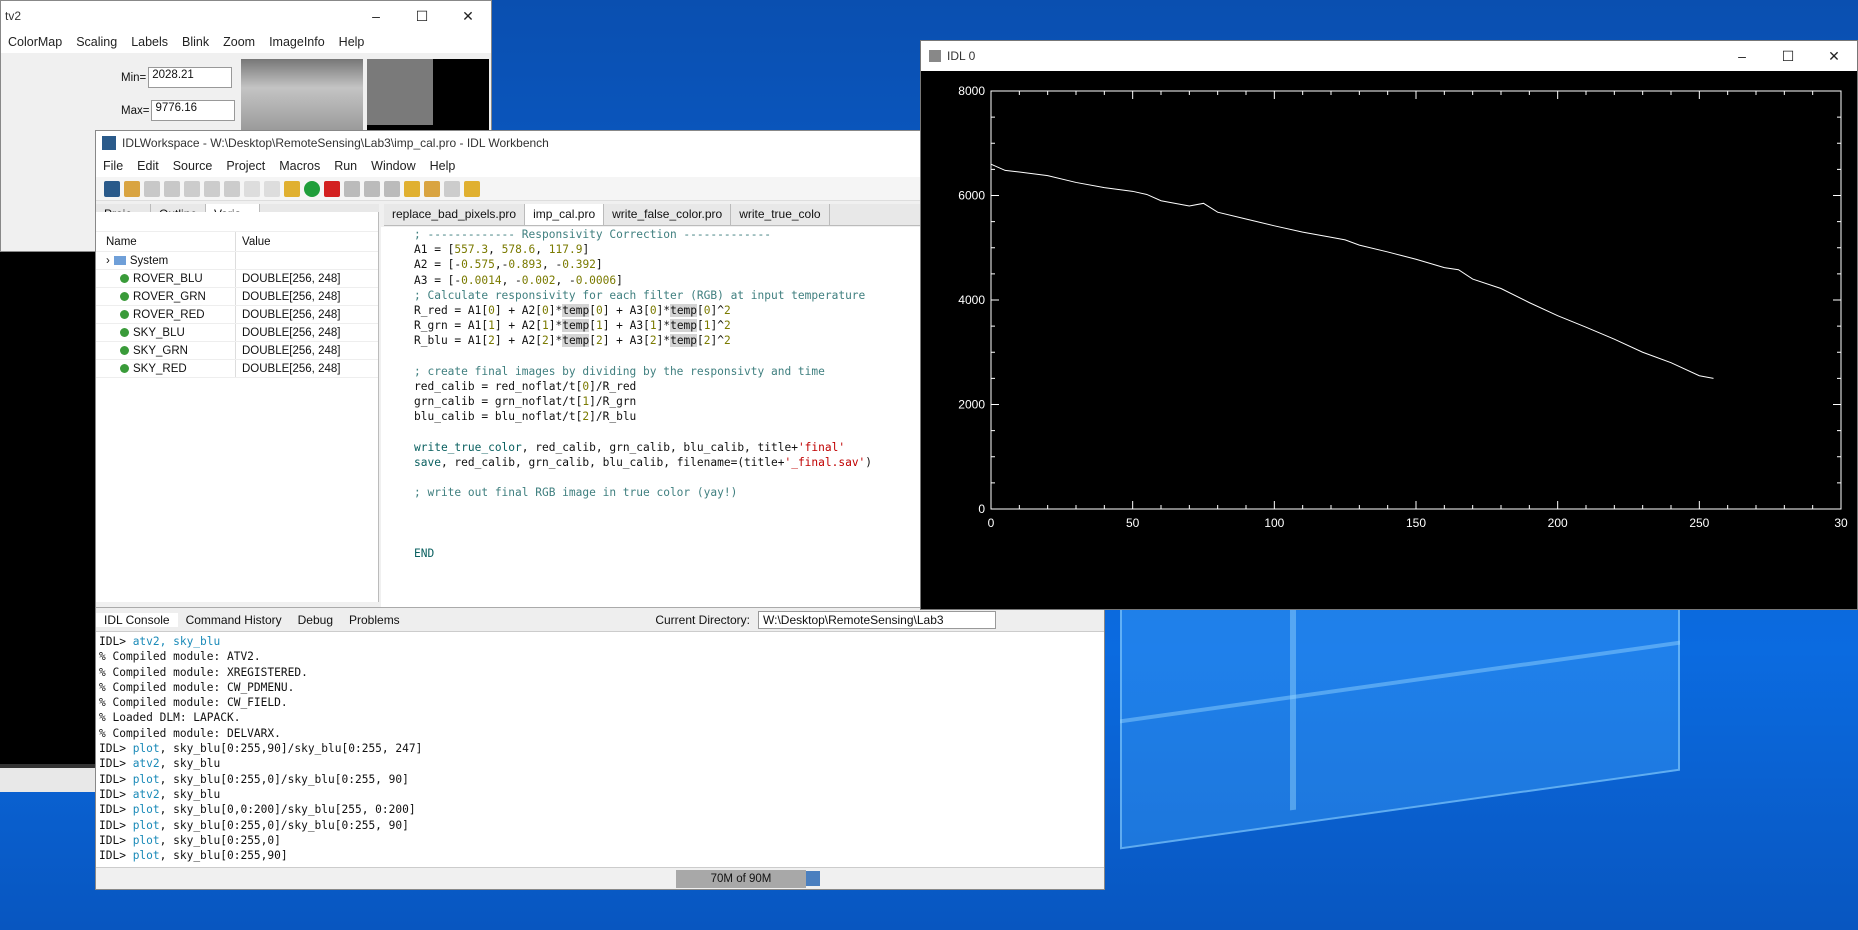 The image size is (1858, 930). I want to click on redo-icon, so click(272, 188).